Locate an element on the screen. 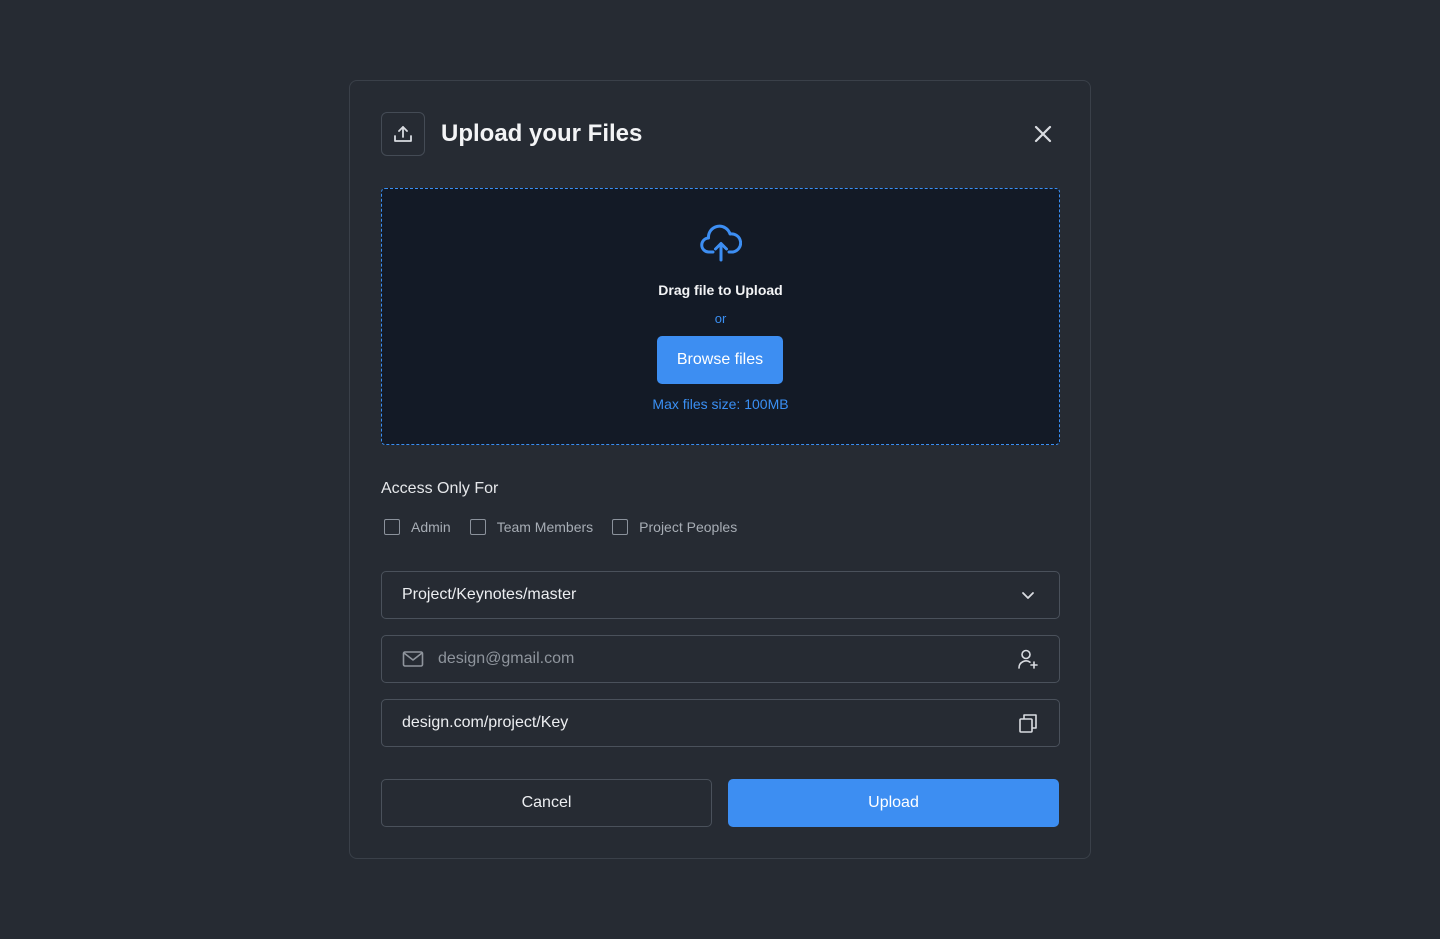 The height and width of the screenshot is (939, 1440). cancel-button: Cancel is located at coordinates (546, 803).